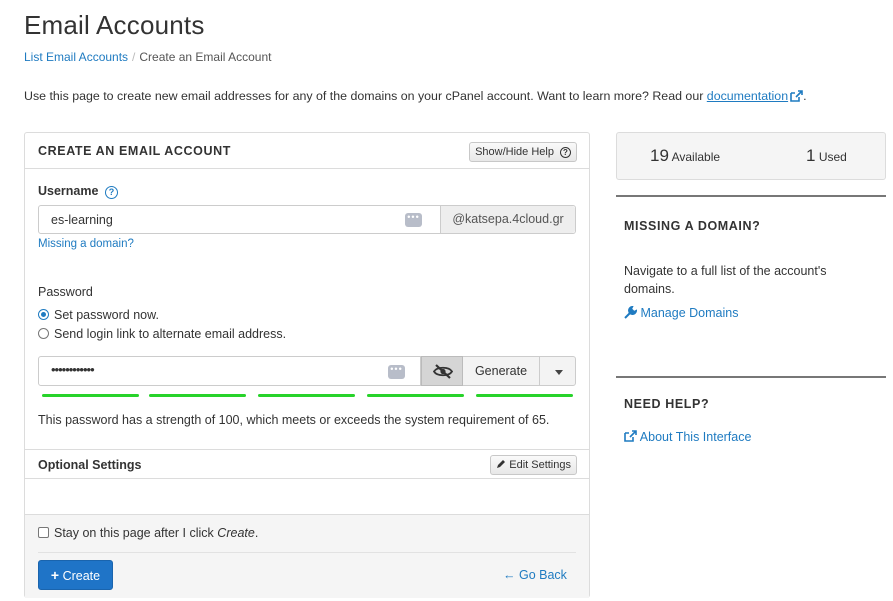 The width and height of the screenshot is (893, 601). I want to click on username-help-icon: ?, so click(111, 192).